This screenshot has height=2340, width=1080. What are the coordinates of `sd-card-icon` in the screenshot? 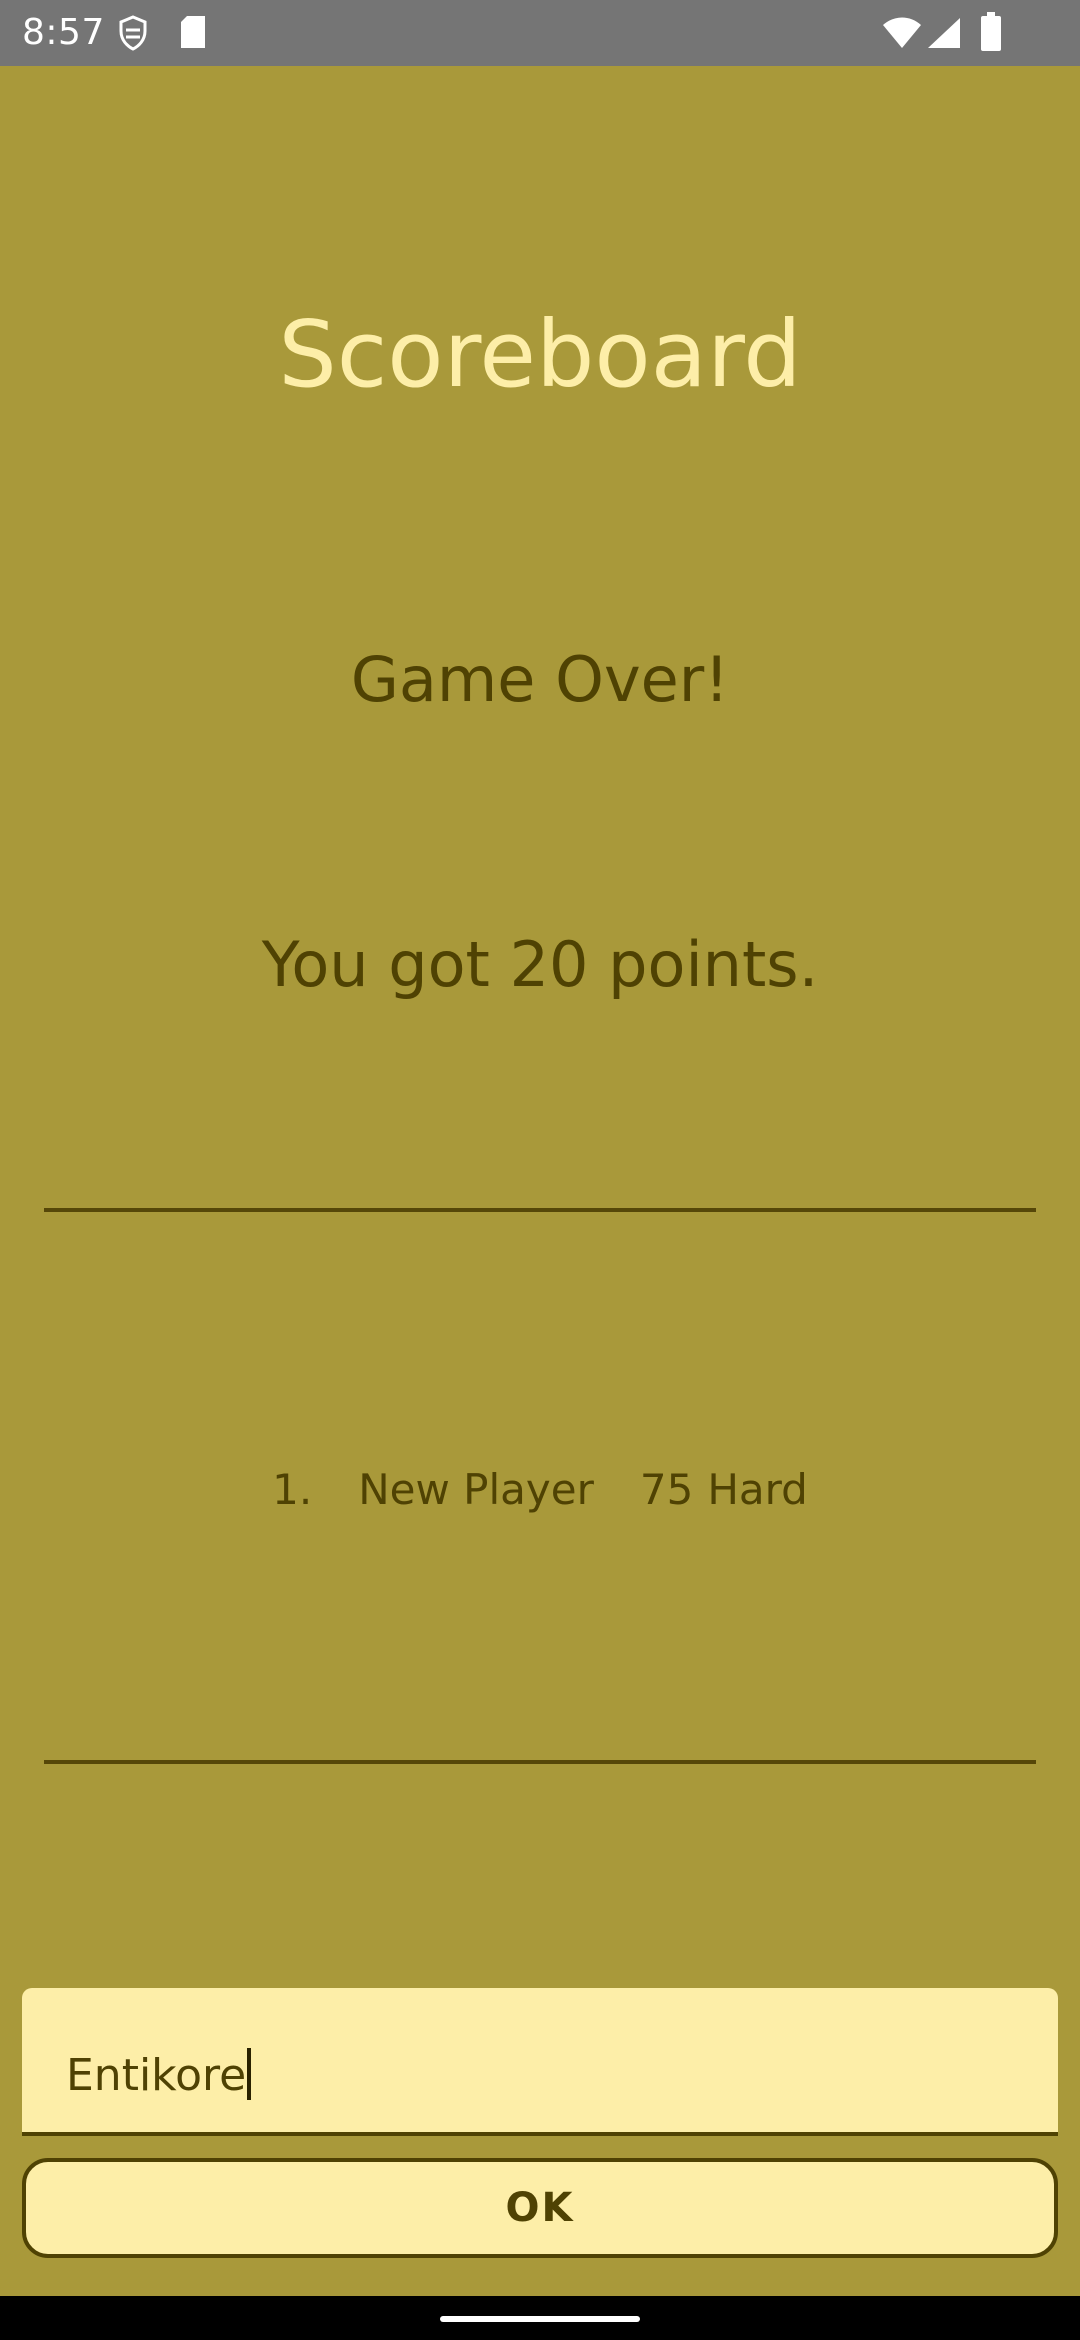 It's located at (193, 34).